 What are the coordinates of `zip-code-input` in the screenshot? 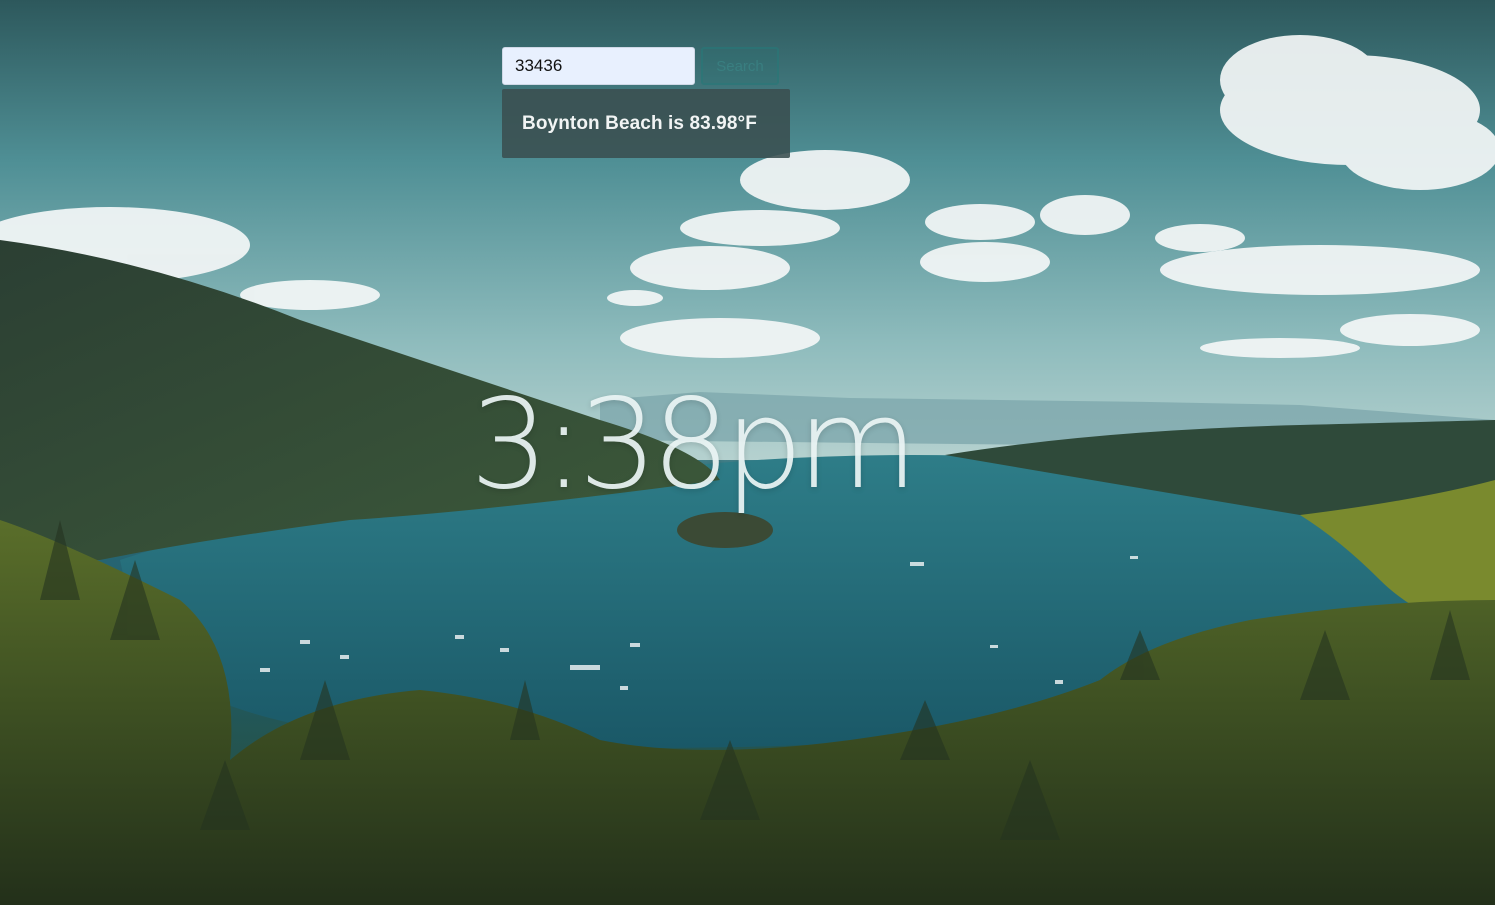 It's located at (598, 66).